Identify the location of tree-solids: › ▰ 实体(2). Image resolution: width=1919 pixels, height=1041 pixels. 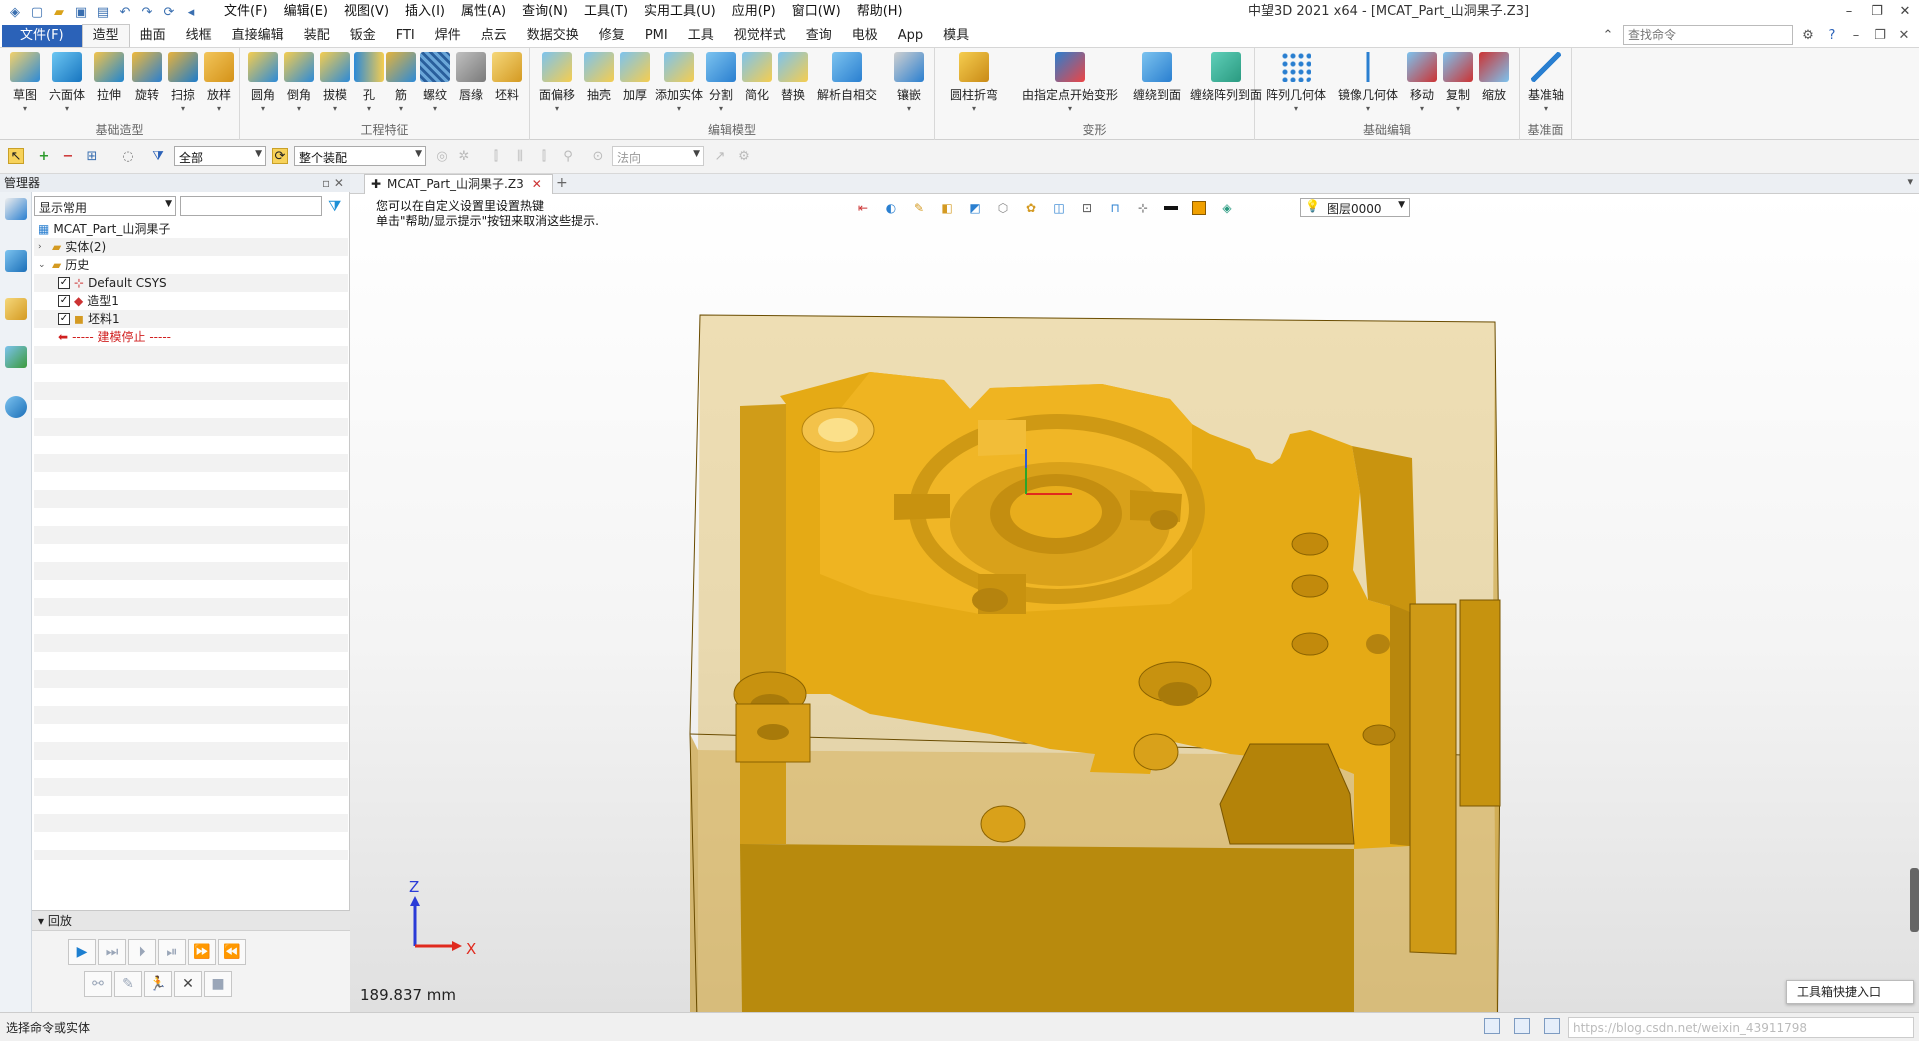
(72, 247).